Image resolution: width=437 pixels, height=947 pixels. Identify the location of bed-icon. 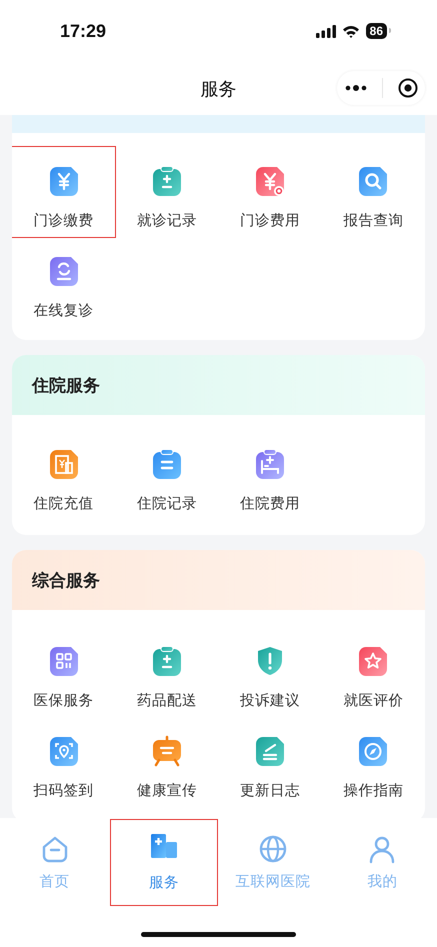
(270, 464).